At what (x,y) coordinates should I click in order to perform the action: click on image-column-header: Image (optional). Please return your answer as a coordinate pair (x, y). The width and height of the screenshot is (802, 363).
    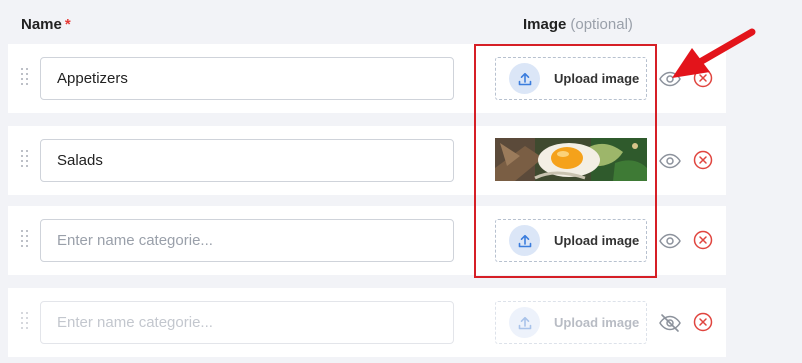
    Looking at the image, I should click on (578, 24).